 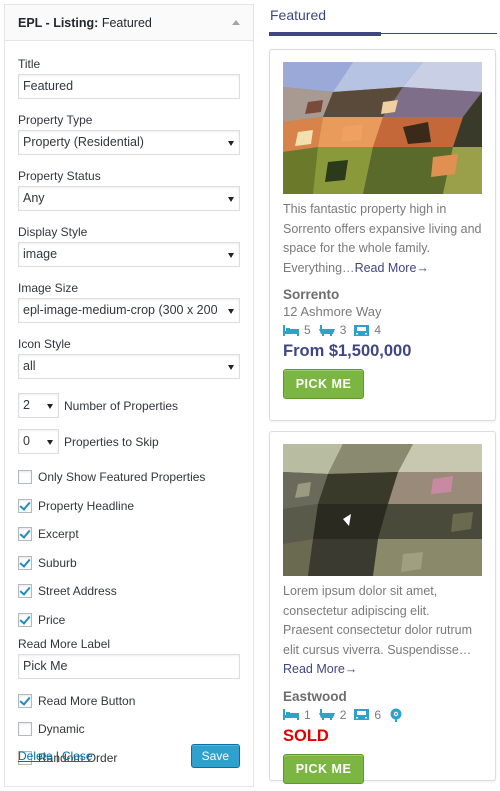 What do you see at coordinates (25, 477) in the screenshot?
I see `only-featured-checkbox` at bounding box center [25, 477].